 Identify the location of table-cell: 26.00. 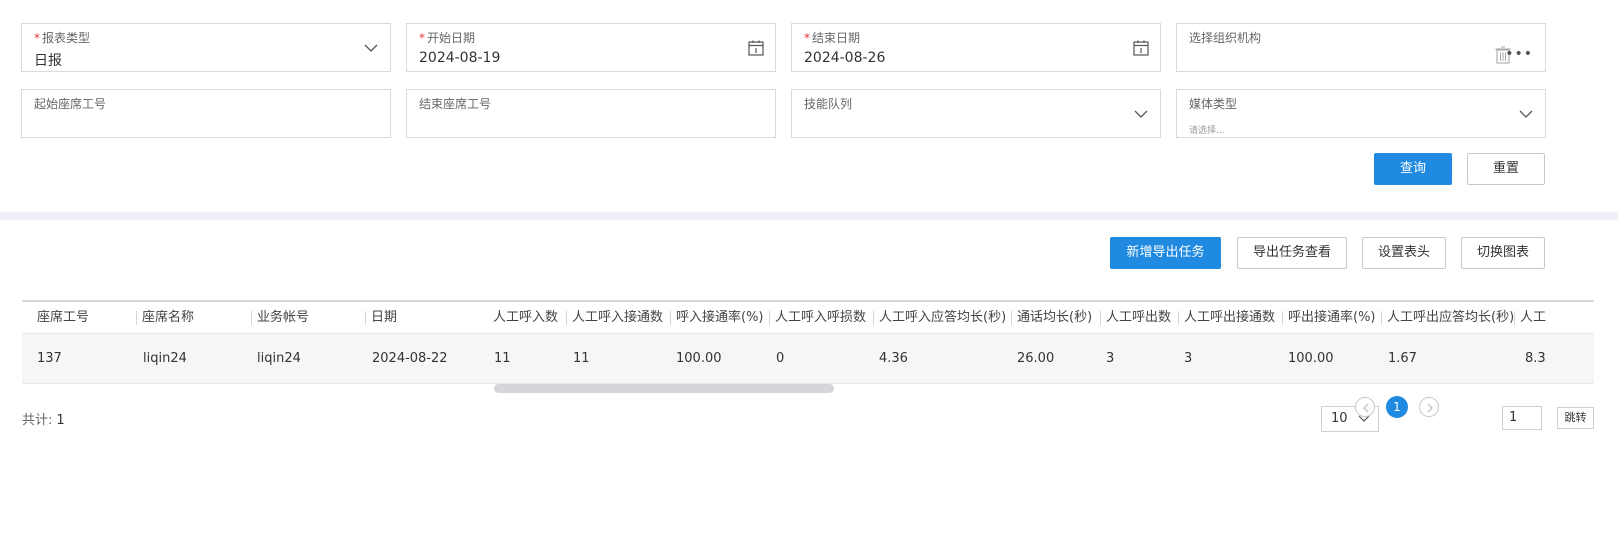
(1036, 358).